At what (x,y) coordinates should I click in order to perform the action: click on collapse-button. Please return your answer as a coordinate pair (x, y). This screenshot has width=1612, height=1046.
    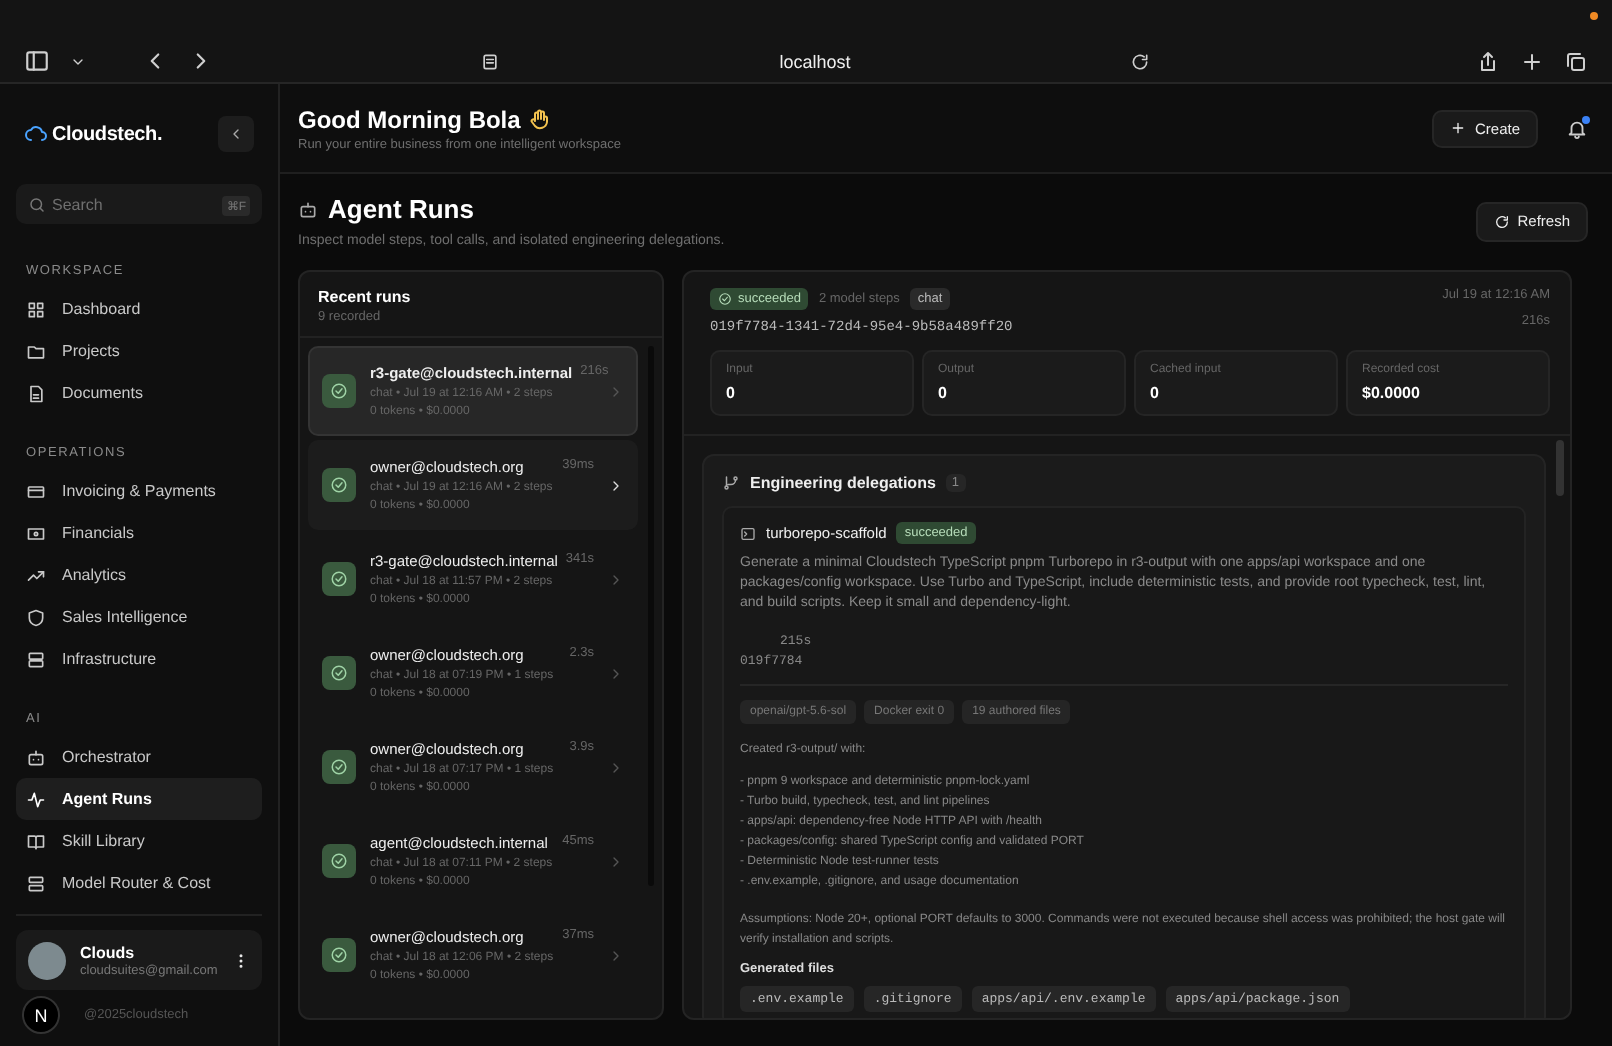
    Looking at the image, I should click on (236, 134).